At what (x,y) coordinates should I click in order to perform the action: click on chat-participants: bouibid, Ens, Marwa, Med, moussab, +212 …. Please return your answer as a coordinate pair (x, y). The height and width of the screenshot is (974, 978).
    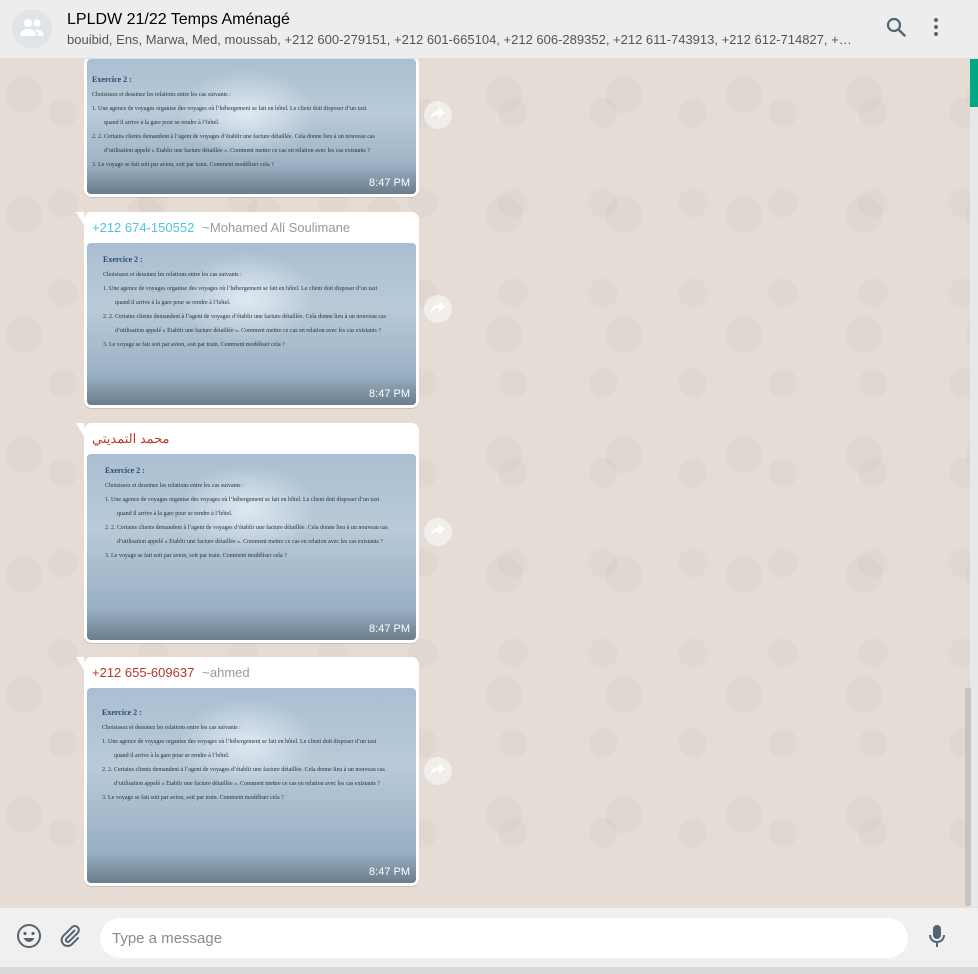
    Looking at the image, I should click on (459, 39).